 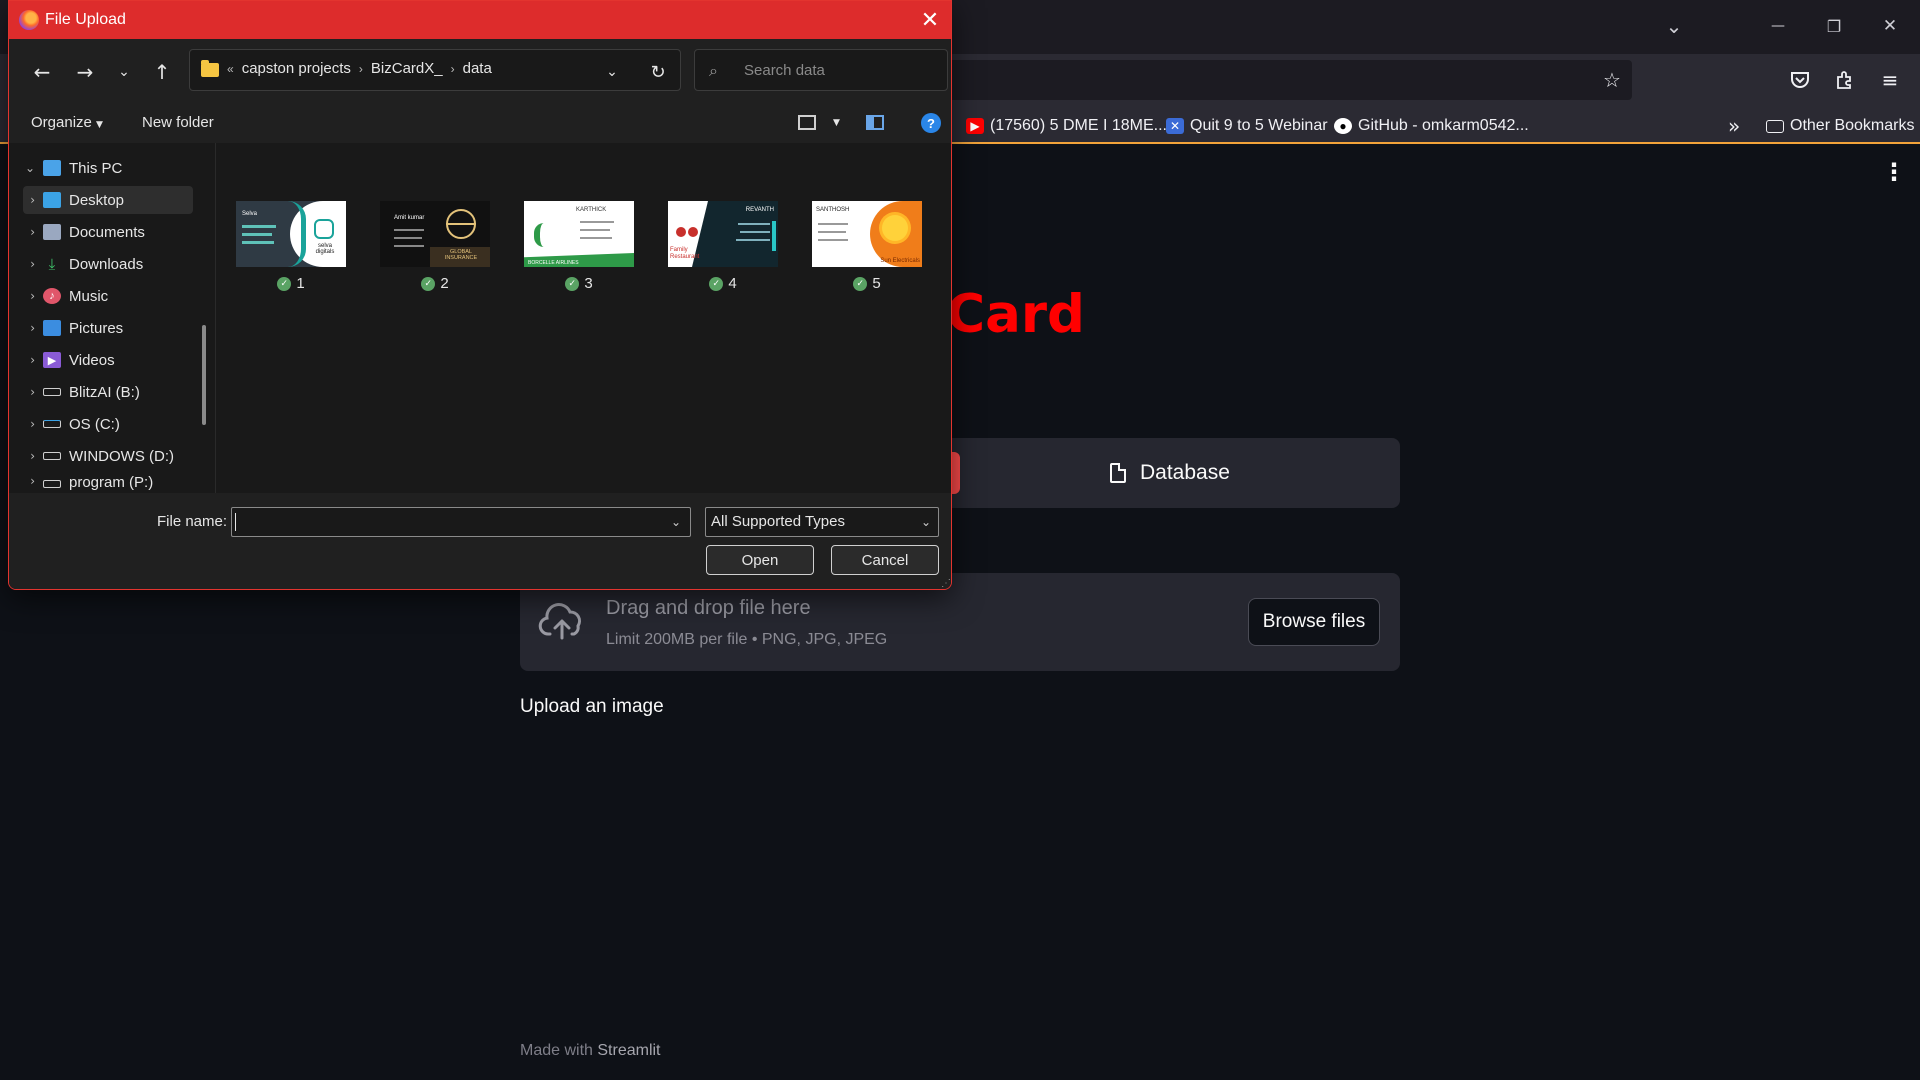 What do you see at coordinates (579, 234) in the screenshot?
I see `file-thumbnail-3: KARTHICK BORCELLE AIRLINES` at bounding box center [579, 234].